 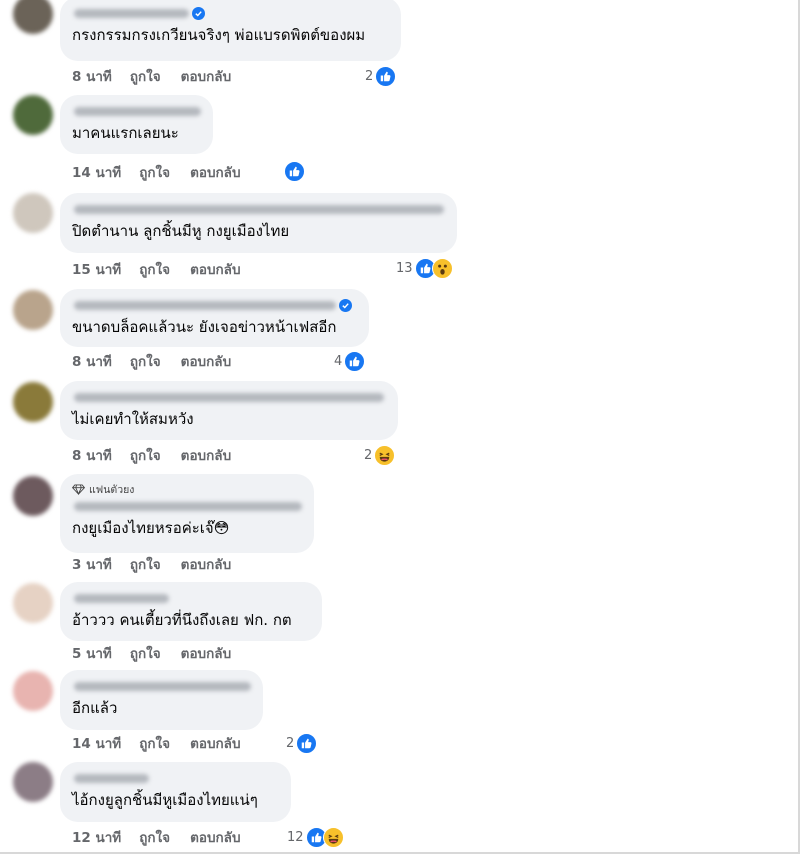 I want to click on comment-bubble: อ้าววว คนเตี้ยวที่นึงถึงเลย ฟก. กต, so click(x=191, y=611).